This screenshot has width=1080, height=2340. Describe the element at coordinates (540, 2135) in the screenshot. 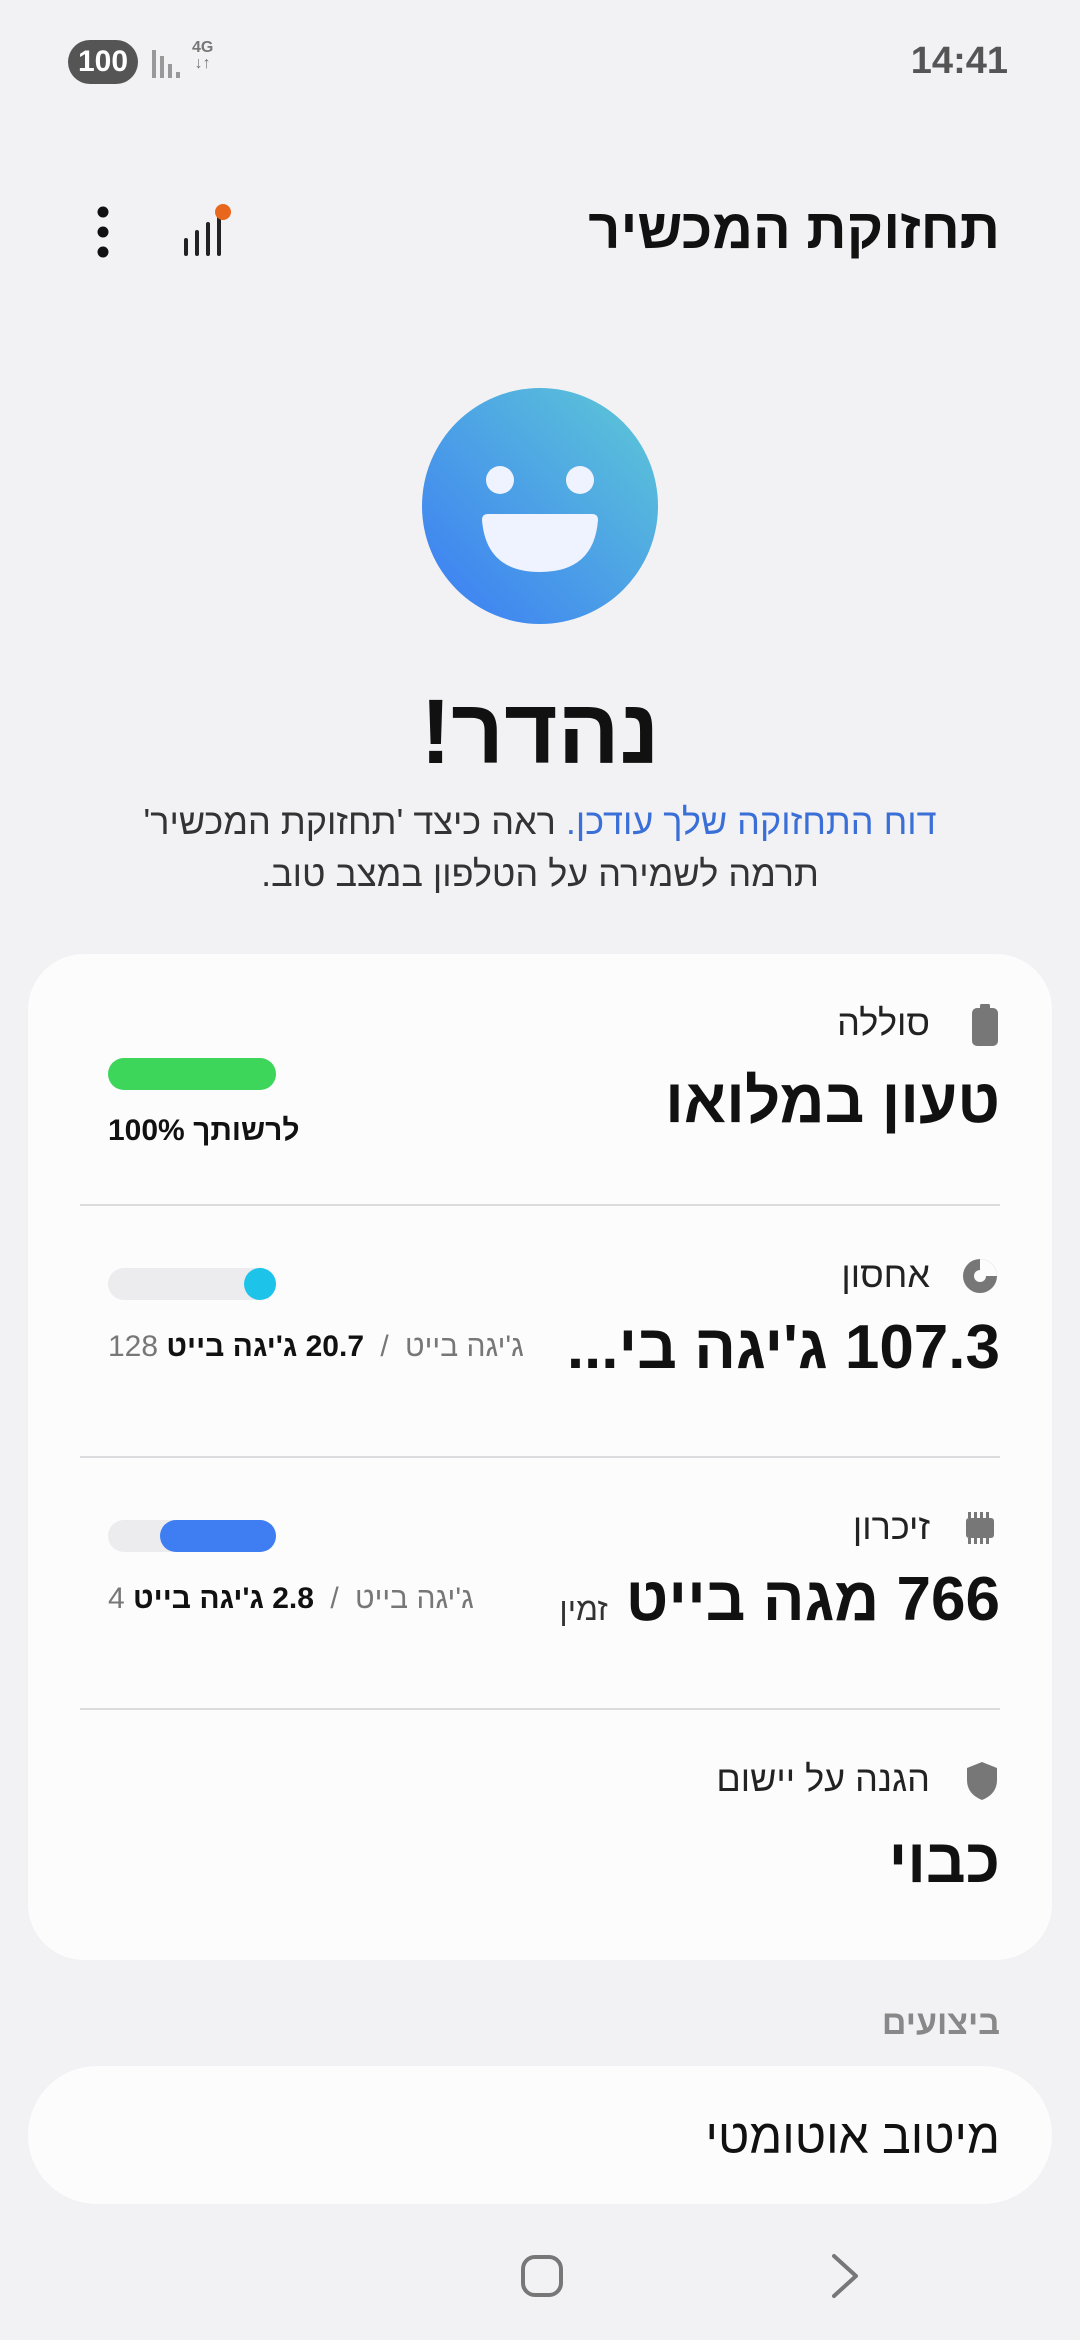

I see `auto-optimization-button: מיטוב אוטומטי` at that location.